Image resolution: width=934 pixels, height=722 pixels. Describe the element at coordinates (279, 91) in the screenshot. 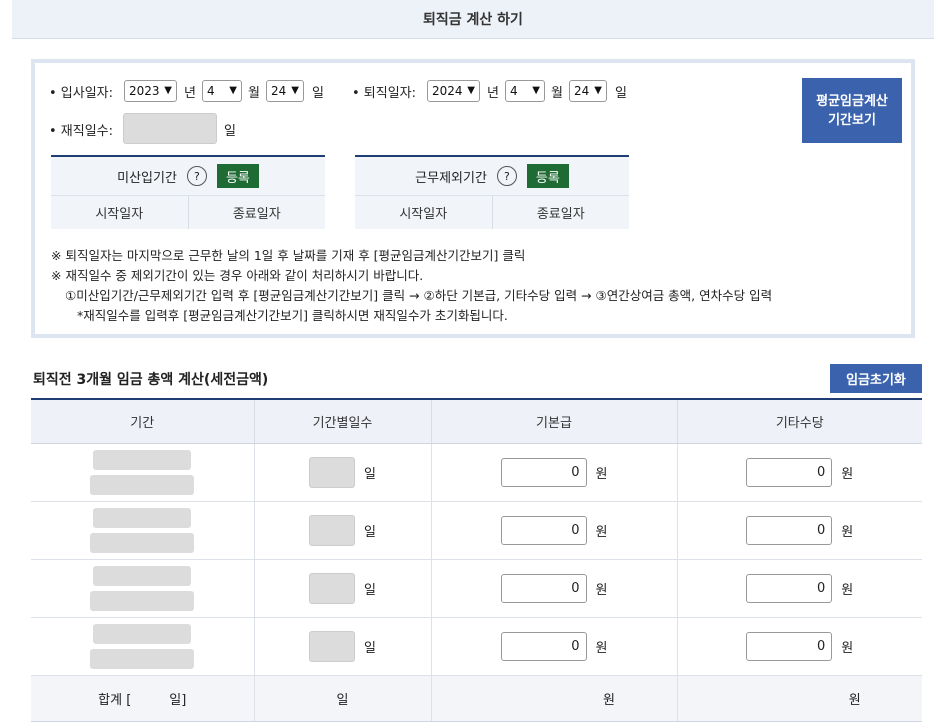

I see `join-day-value: 24` at that location.